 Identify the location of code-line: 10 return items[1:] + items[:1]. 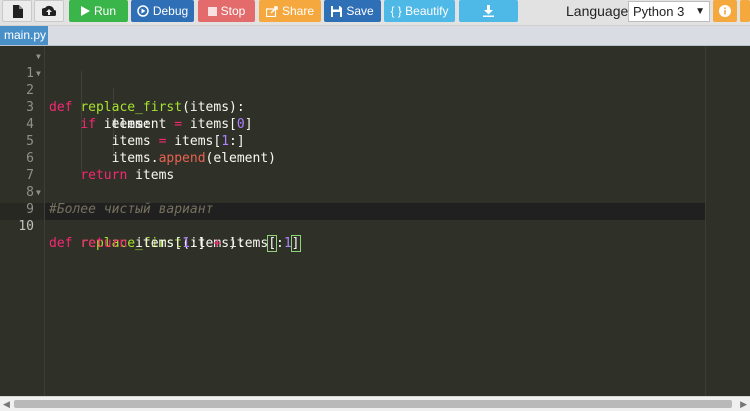
(150, 226).